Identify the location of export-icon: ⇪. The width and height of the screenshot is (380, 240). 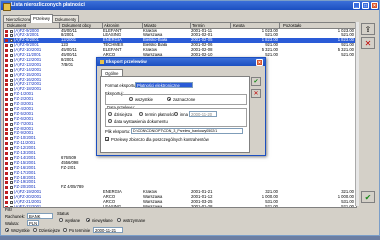
(368, 29).